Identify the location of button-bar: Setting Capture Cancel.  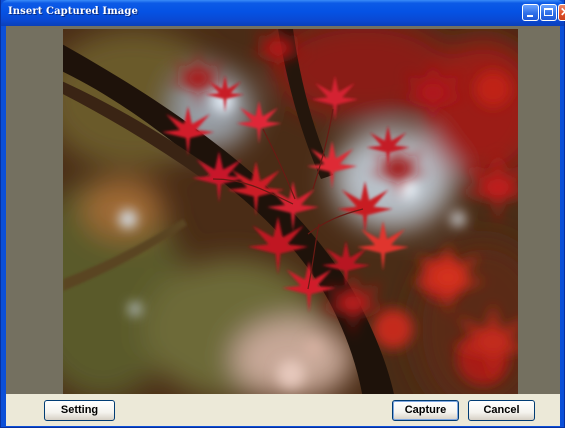
(283, 410).